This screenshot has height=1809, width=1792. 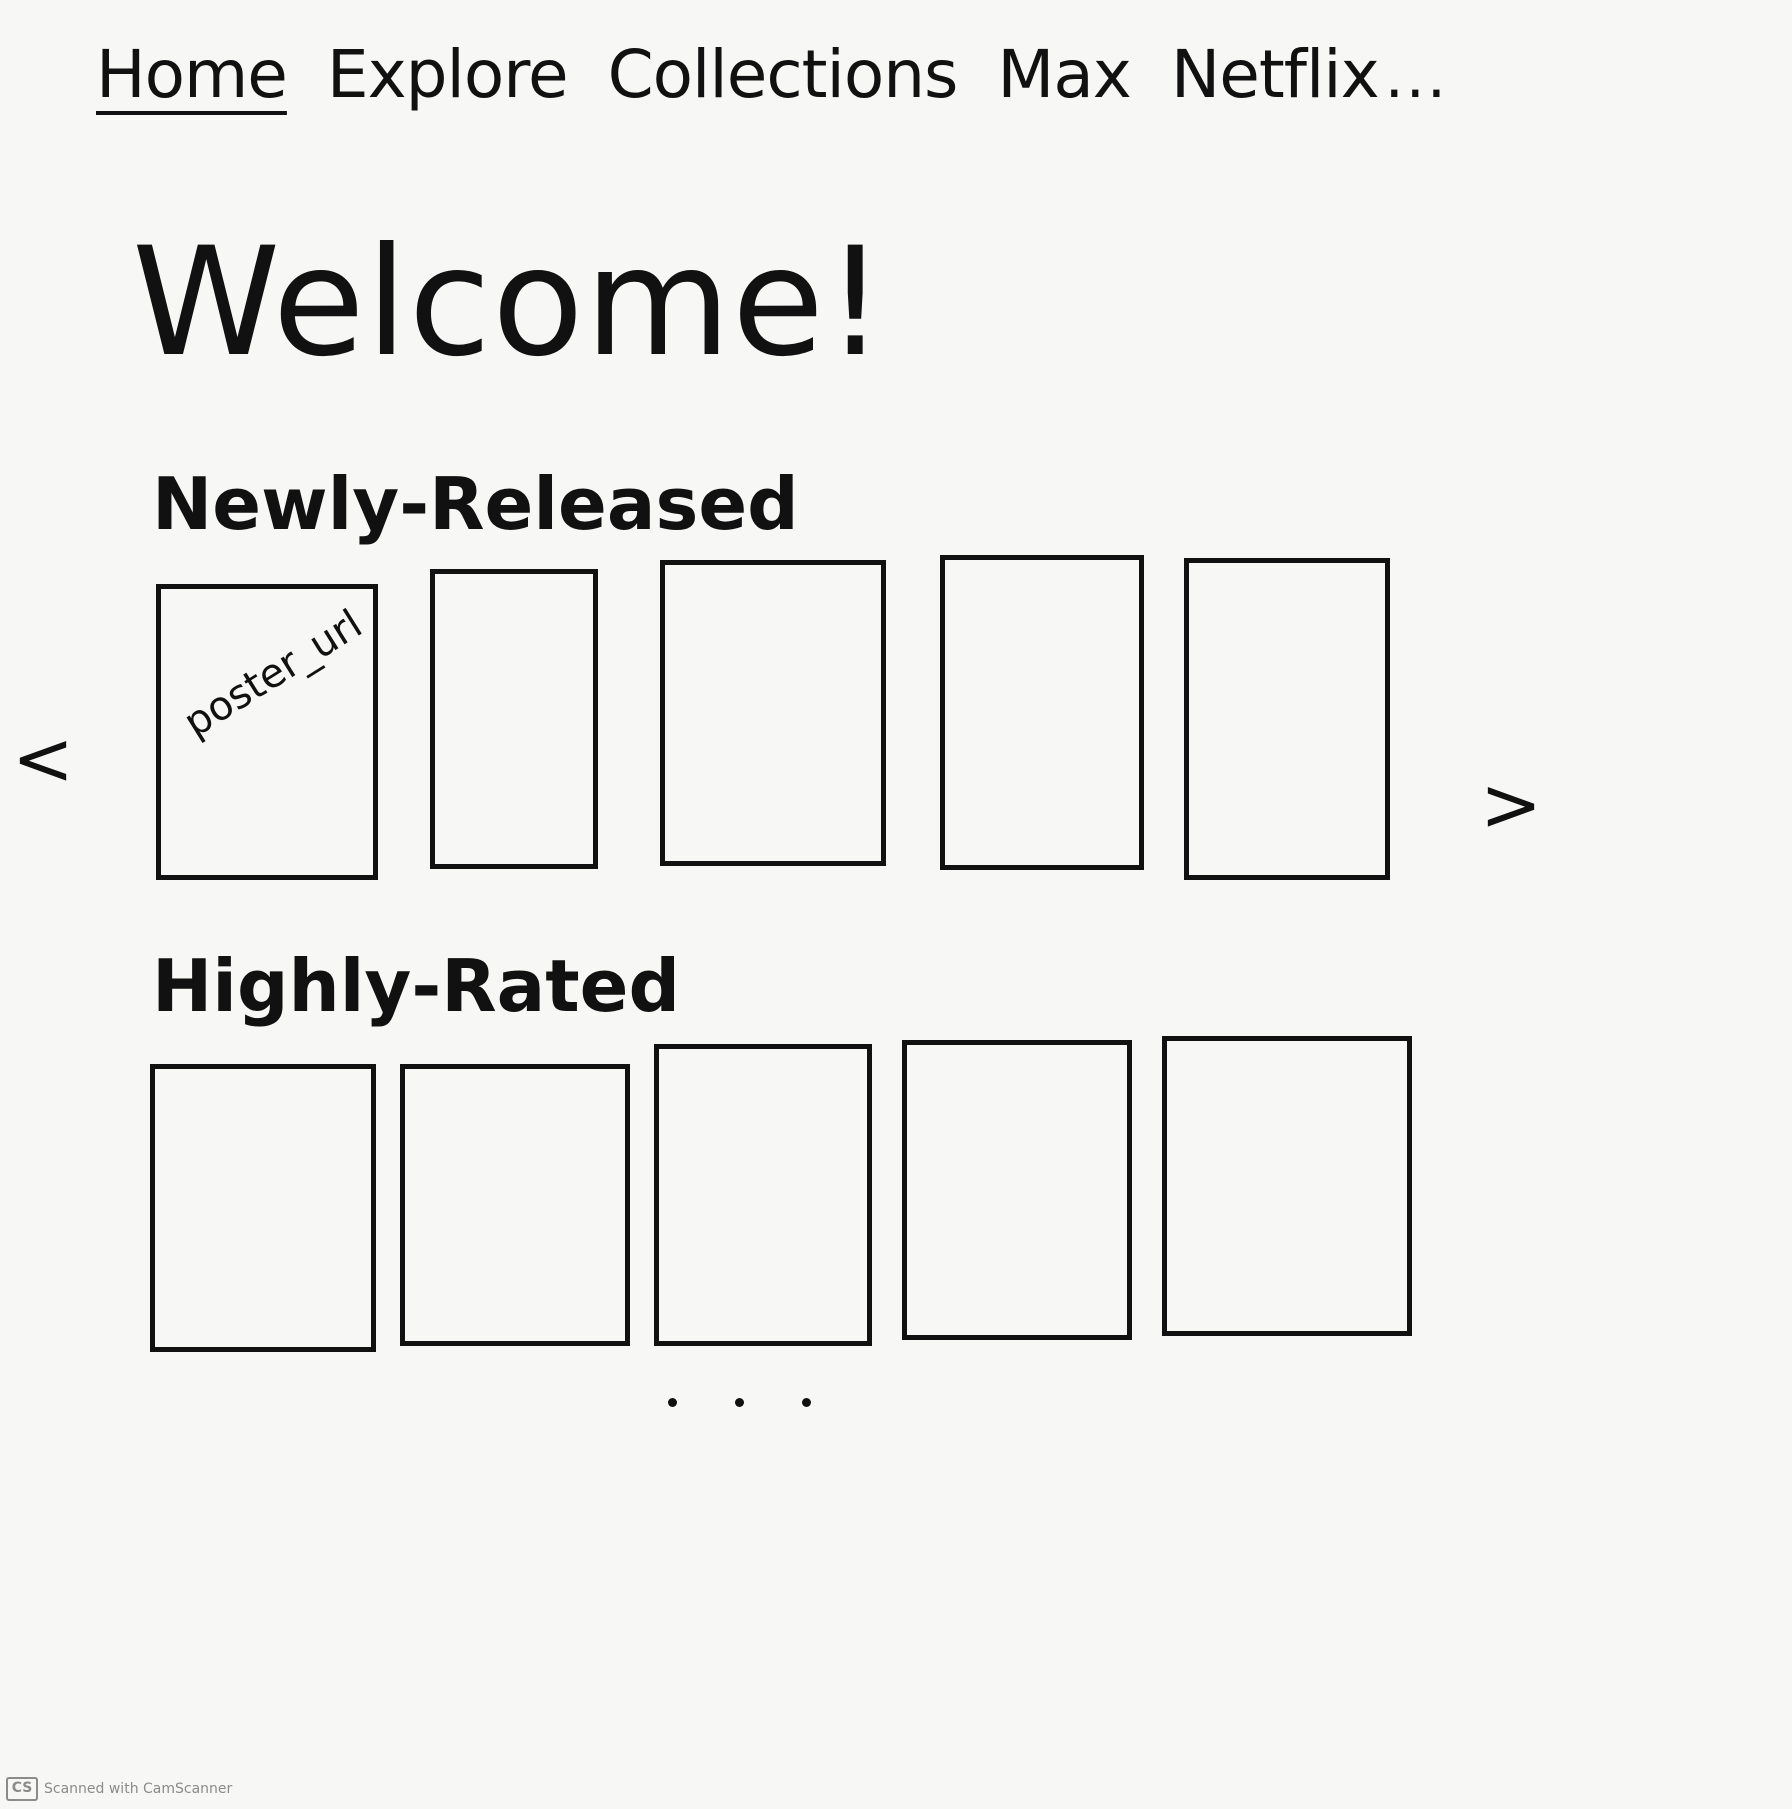 What do you see at coordinates (783, 74) in the screenshot?
I see `nav-collections: Collections` at bounding box center [783, 74].